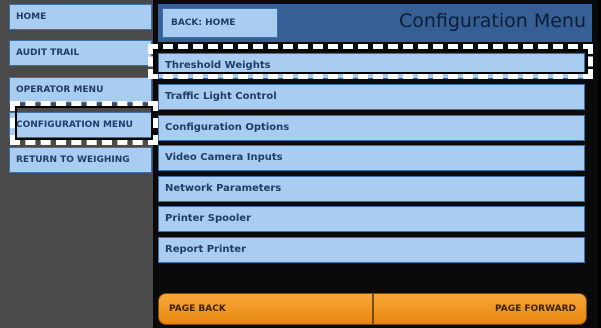 The image size is (601, 328). What do you see at coordinates (375, 23) in the screenshot?
I see `header-bar: BACK: HOME Configuration Menu` at bounding box center [375, 23].